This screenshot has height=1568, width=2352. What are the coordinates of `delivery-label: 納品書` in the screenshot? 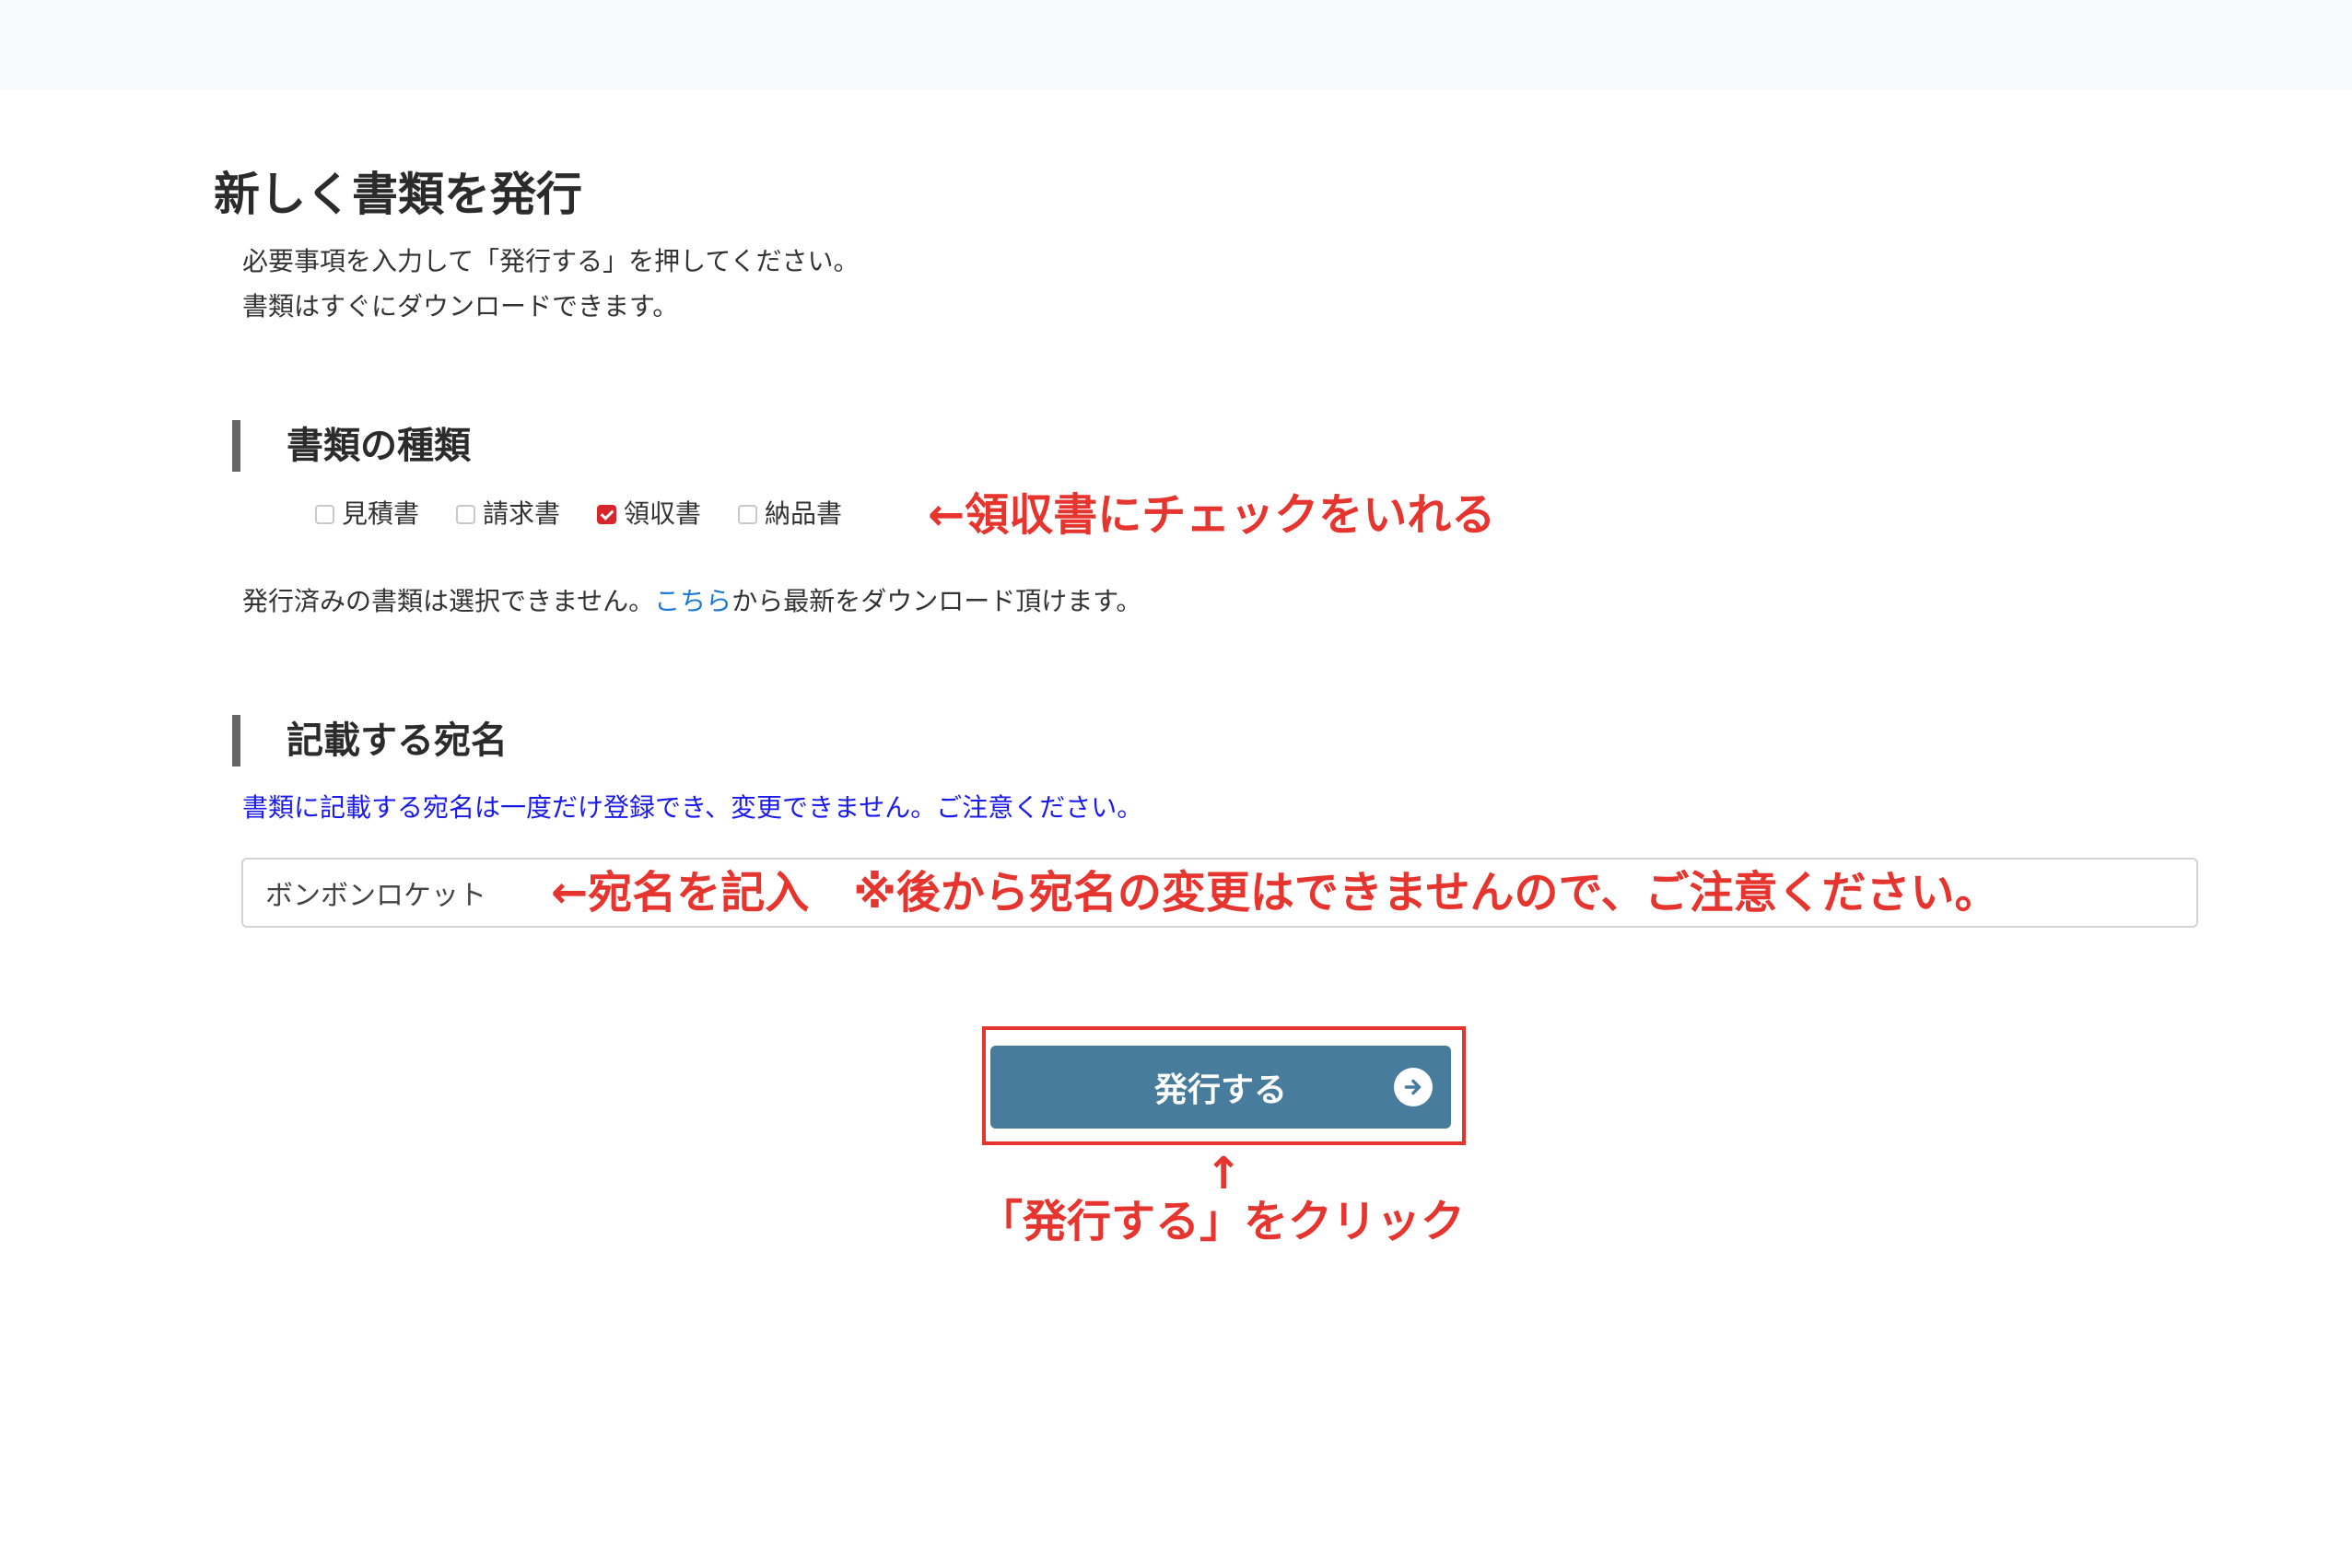 It's located at (804, 514).